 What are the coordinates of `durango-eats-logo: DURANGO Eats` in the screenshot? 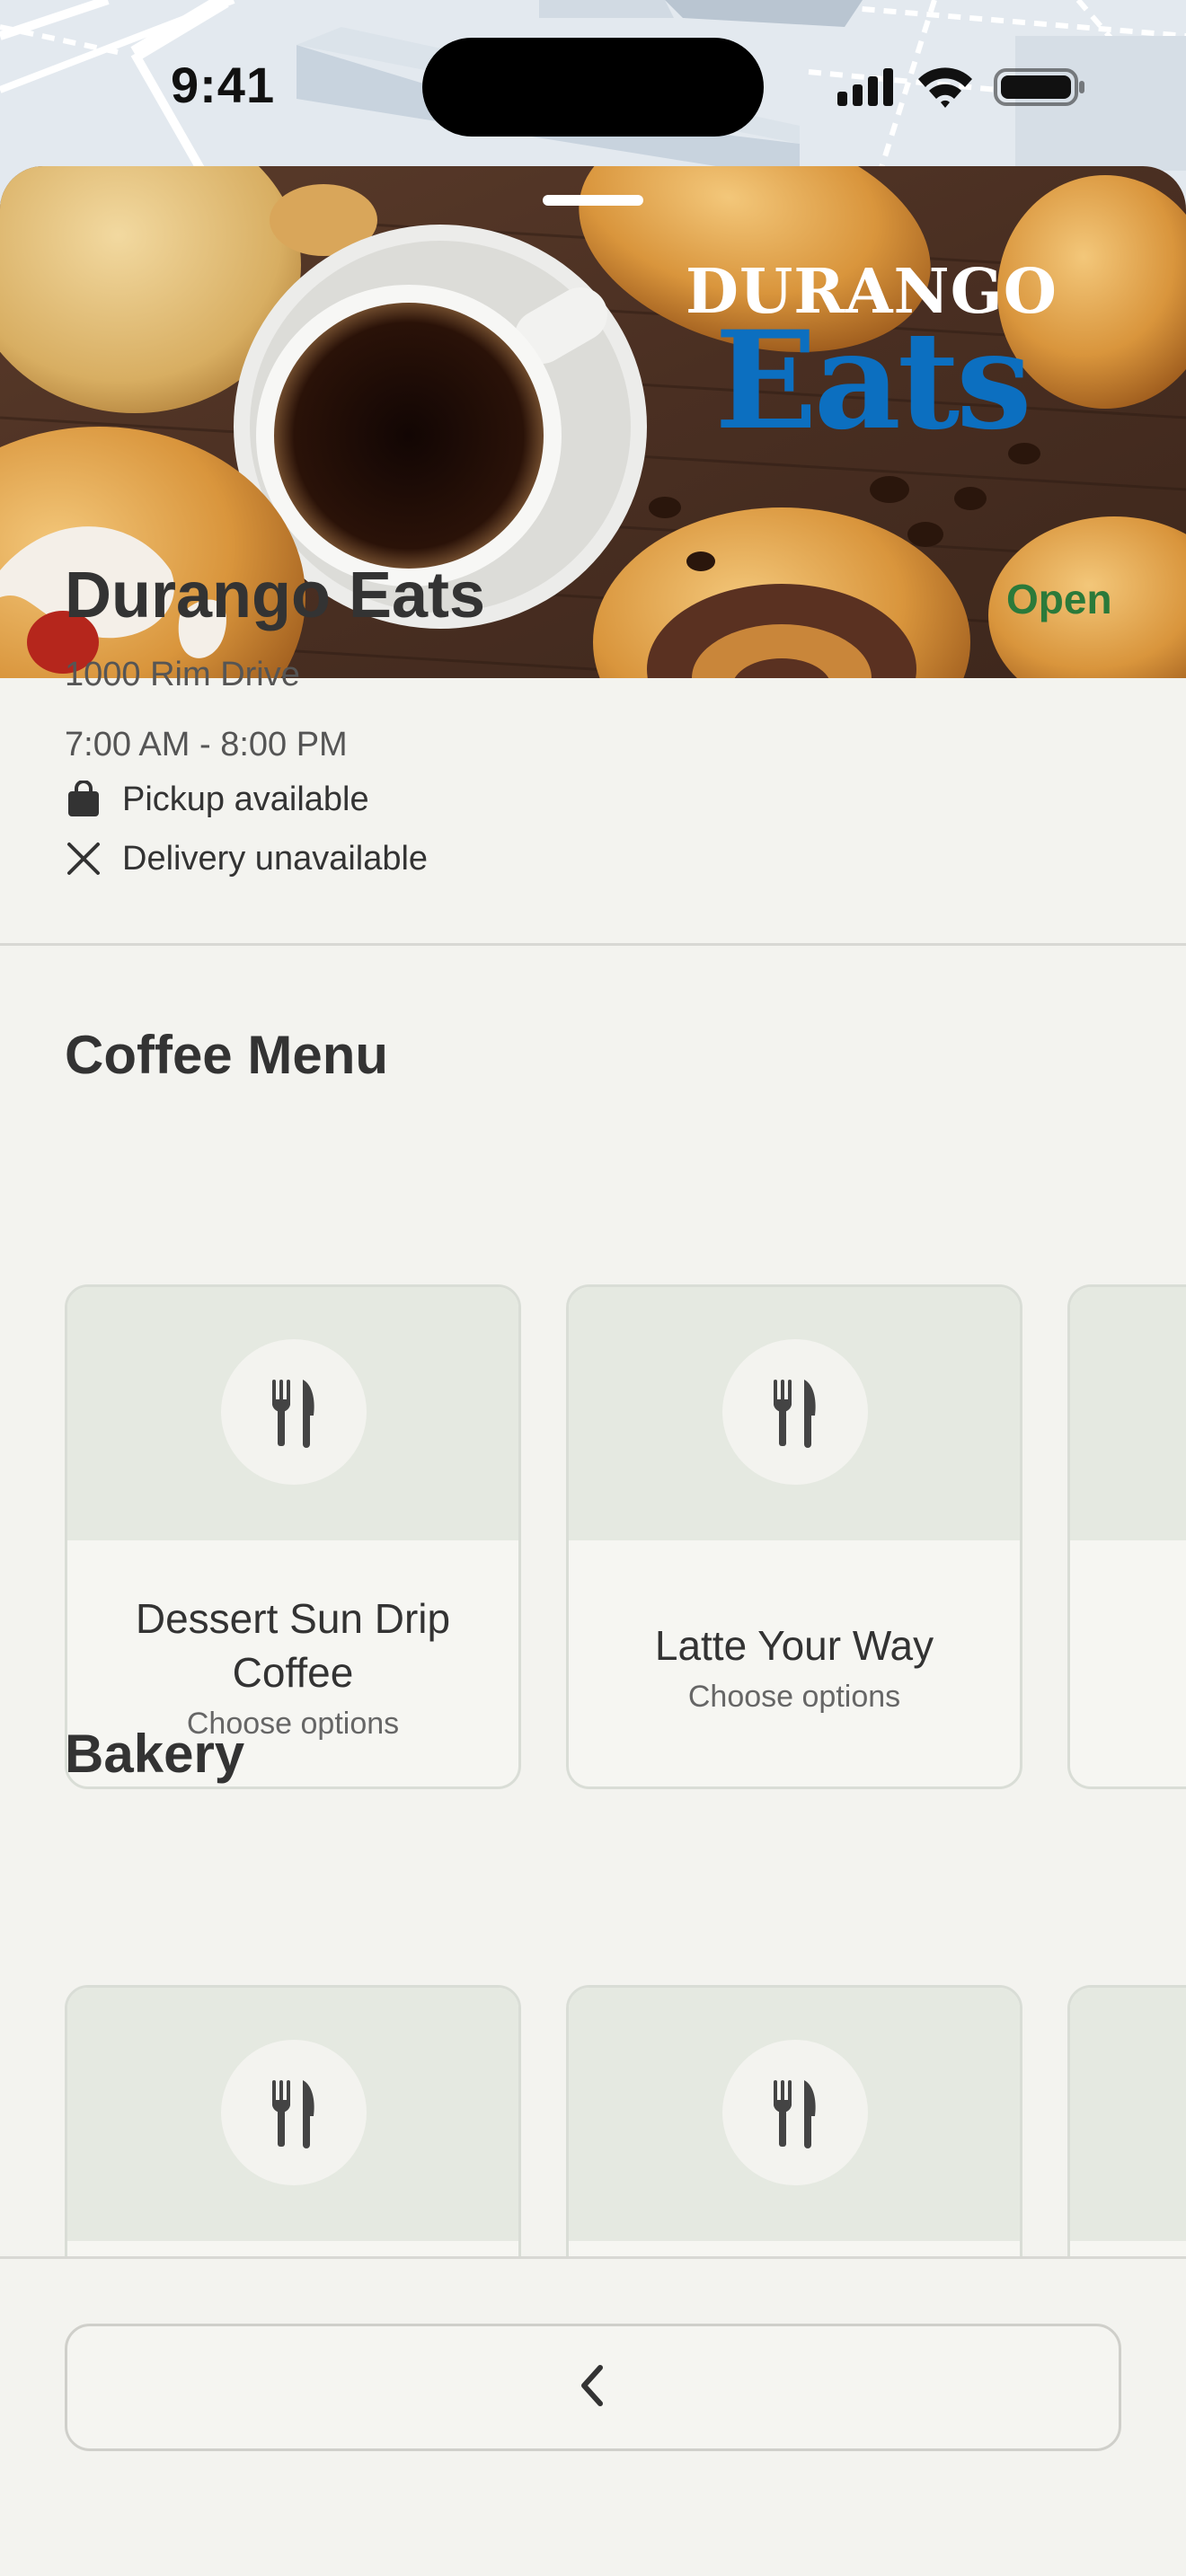 It's located at (871, 358).